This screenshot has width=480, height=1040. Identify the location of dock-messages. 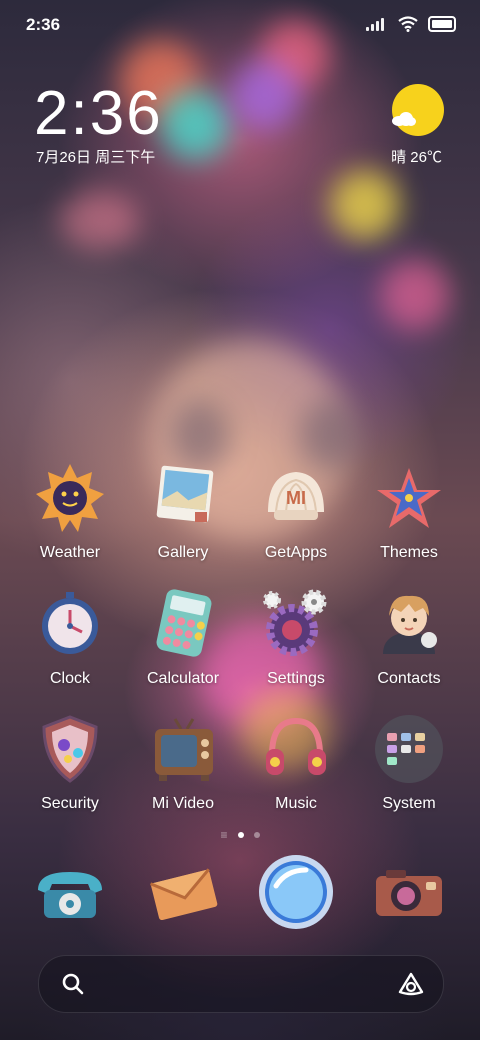
(184, 890).